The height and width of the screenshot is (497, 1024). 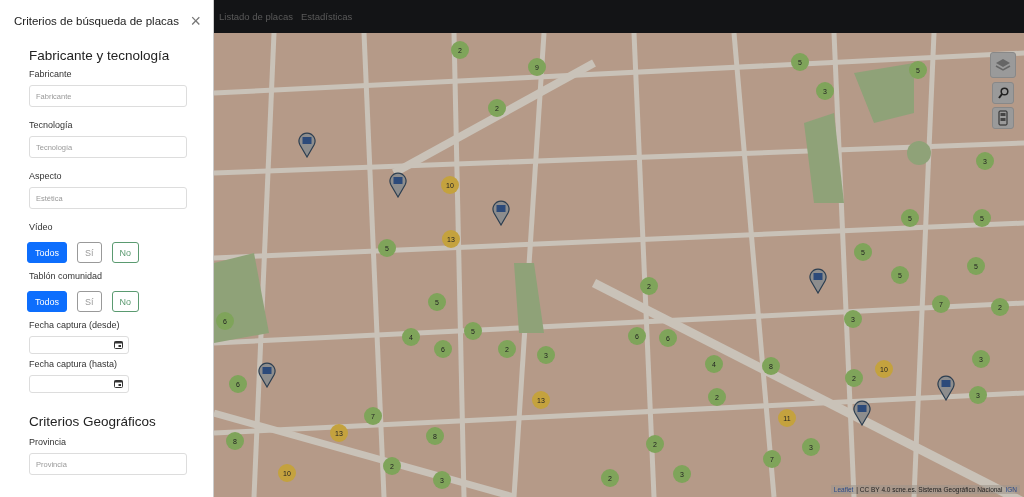 What do you see at coordinates (195, 21) in the screenshot?
I see `close-button: ×` at bounding box center [195, 21].